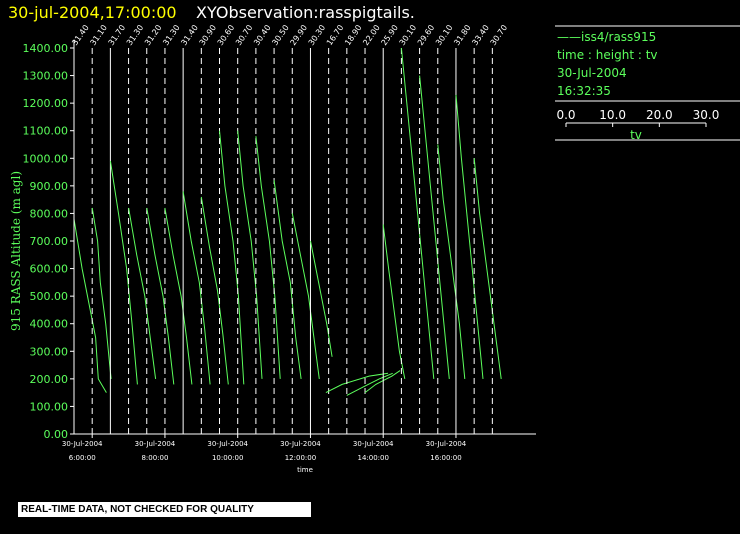 The width and height of the screenshot is (740, 534). What do you see at coordinates (305, 470) in the screenshot?
I see `x-axis-title: time` at bounding box center [305, 470].